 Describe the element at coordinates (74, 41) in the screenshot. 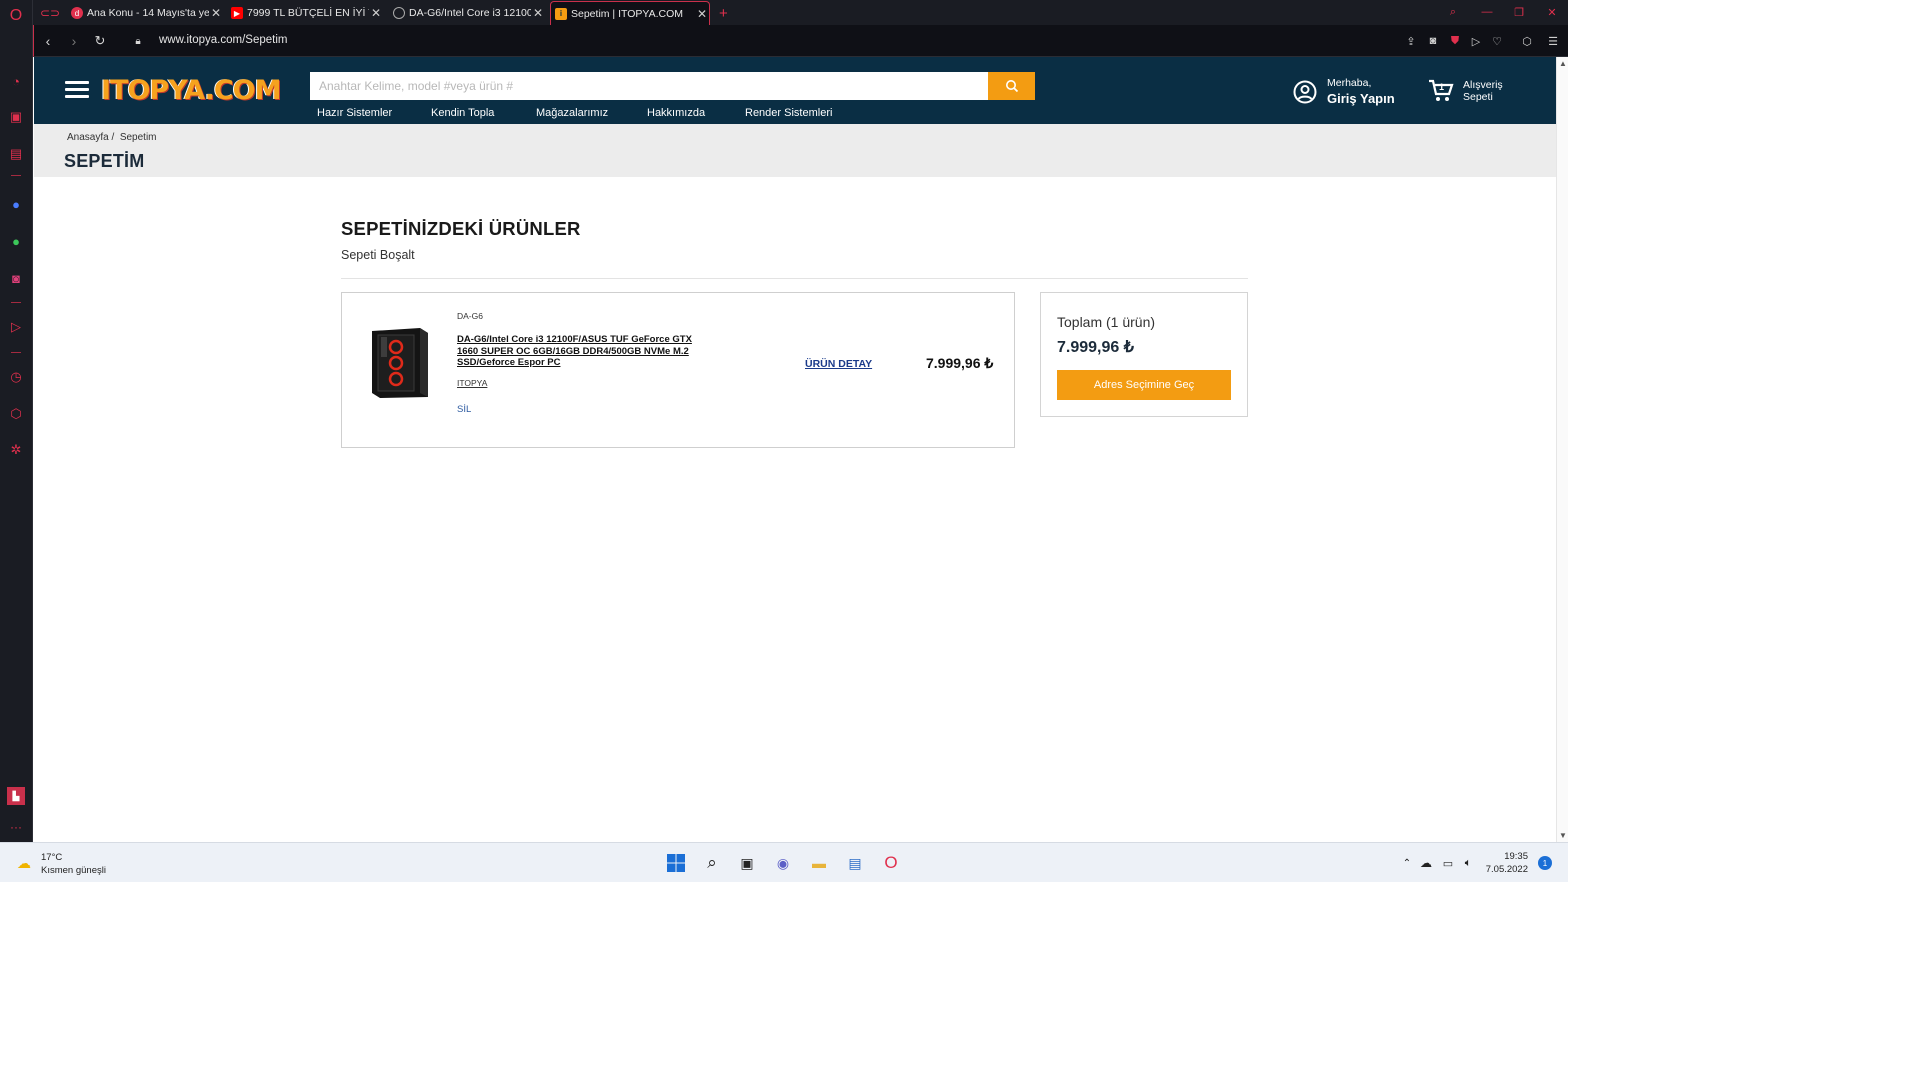

I see `forward-icon: ›` at that location.